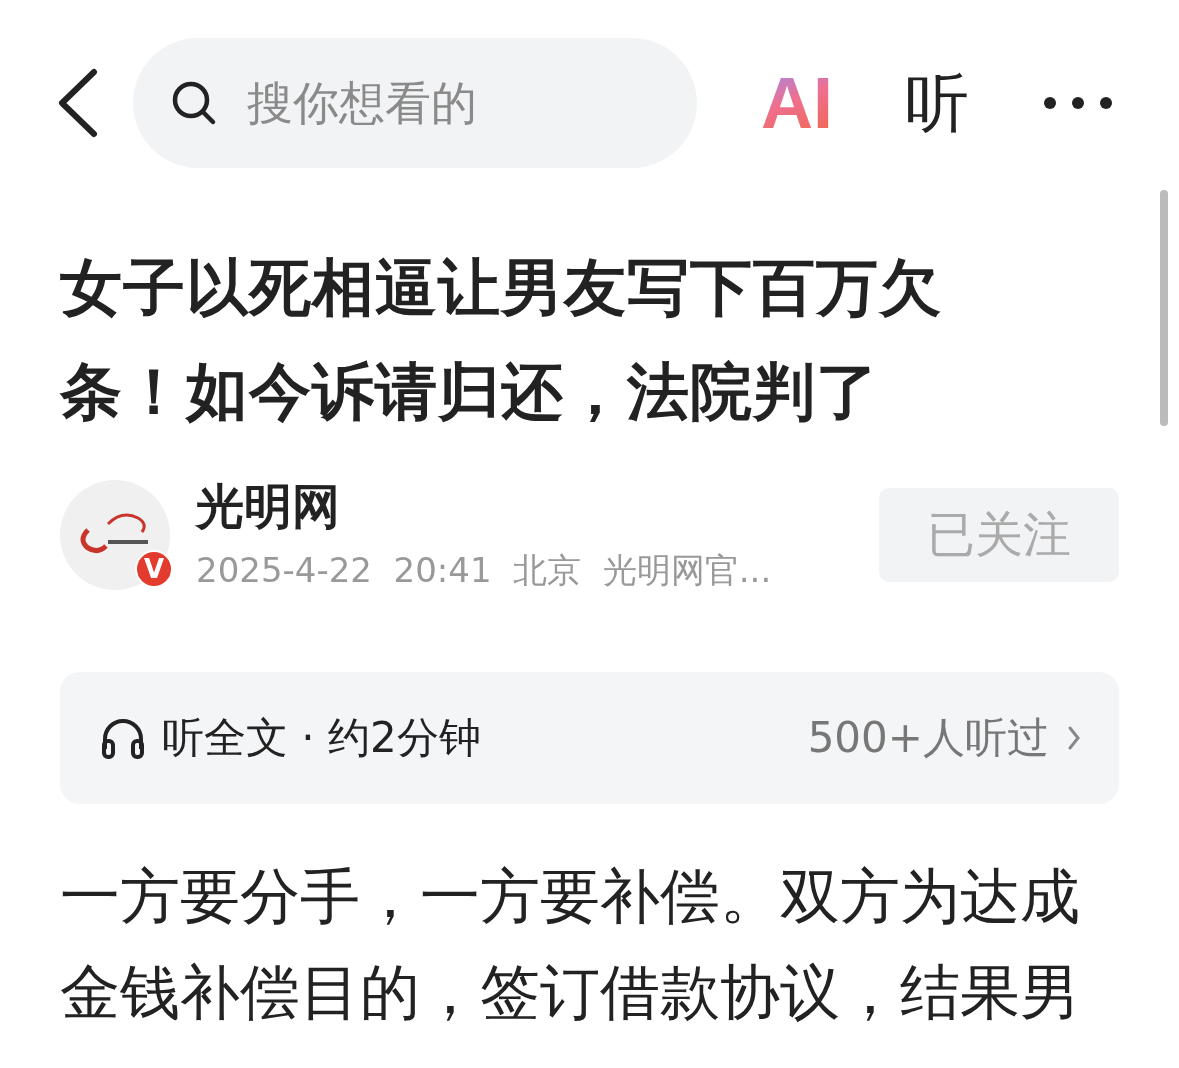  I want to click on listen-card: 听全文 · 约2分钟 500+人听过, so click(589, 738).